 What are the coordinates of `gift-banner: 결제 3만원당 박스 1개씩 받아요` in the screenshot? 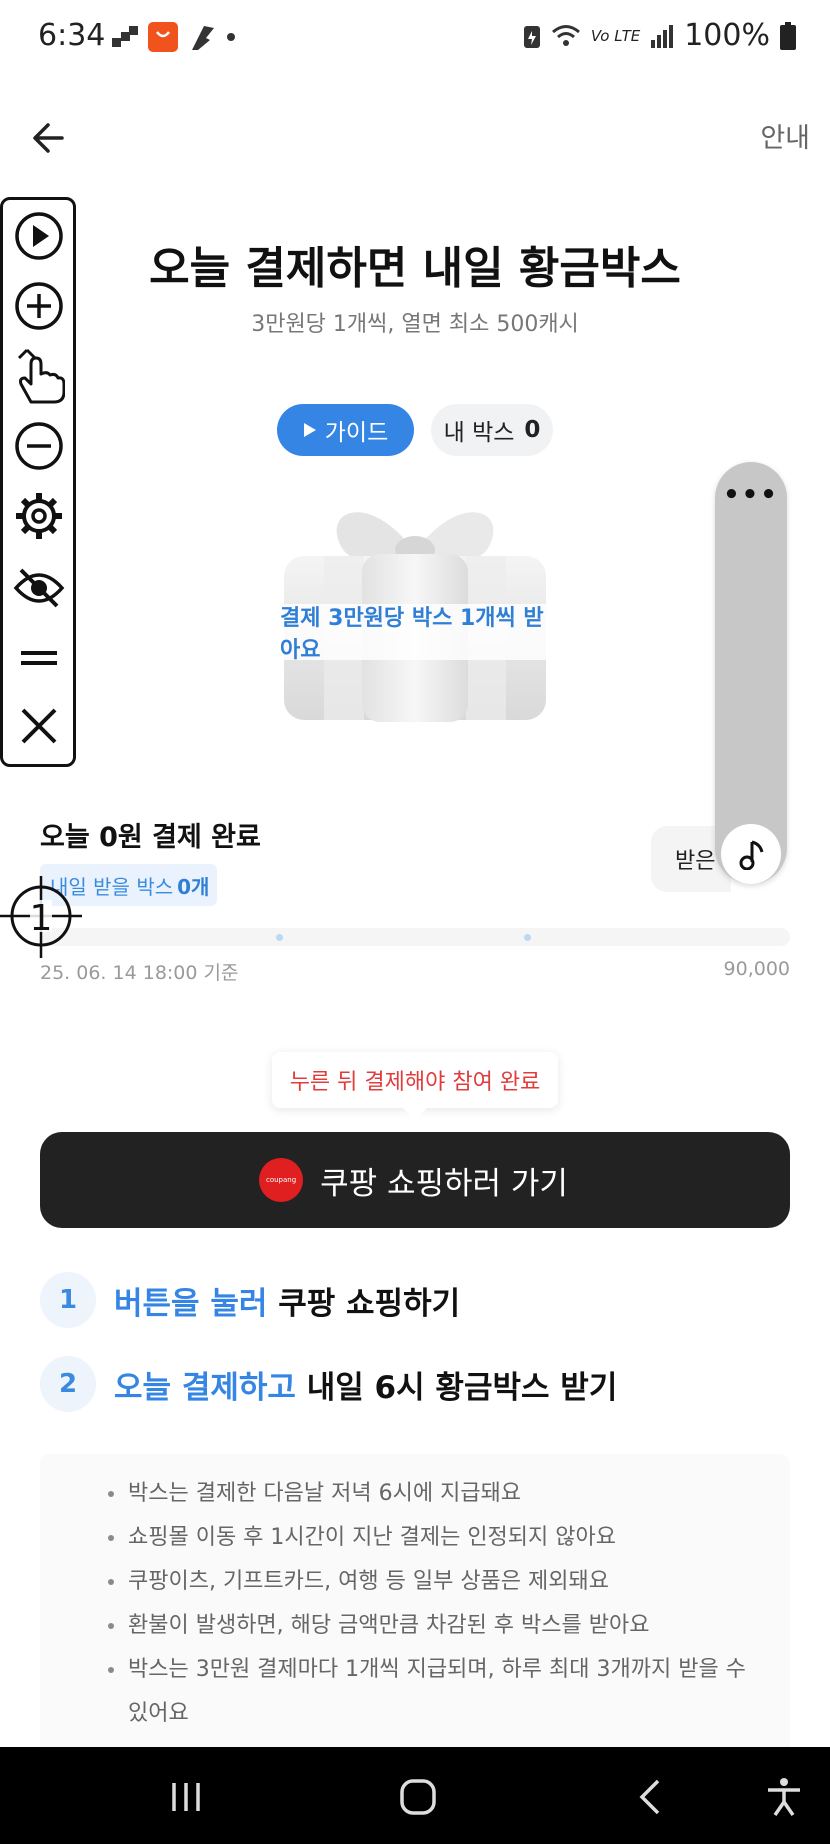 It's located at (415, 633).